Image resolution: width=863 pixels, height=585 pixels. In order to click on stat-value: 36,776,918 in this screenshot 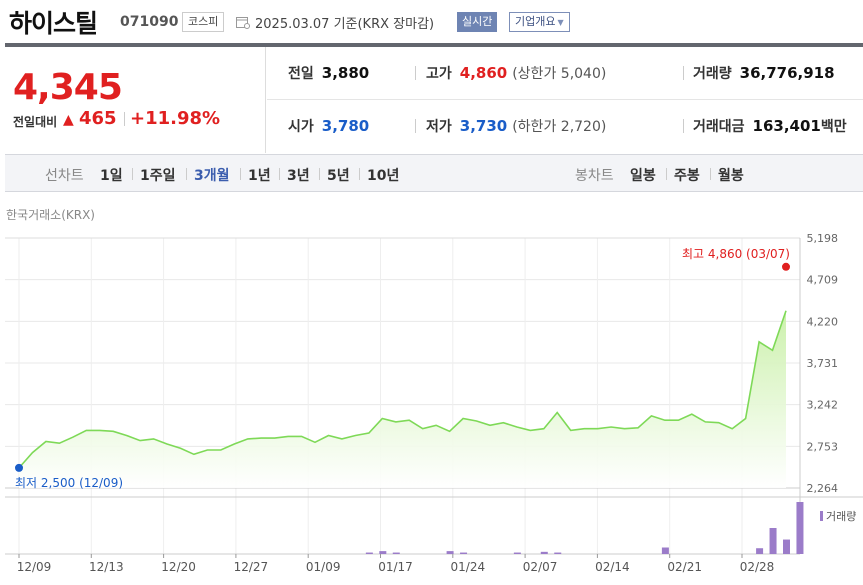, I will do `click(787, 73)`.